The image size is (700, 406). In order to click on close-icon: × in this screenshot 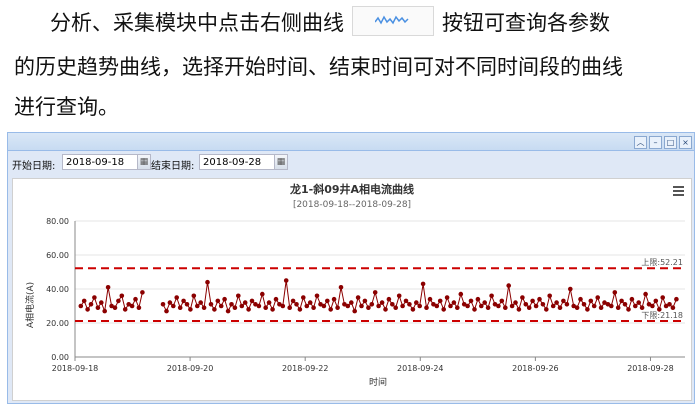, I will do `click(685, 142)`.